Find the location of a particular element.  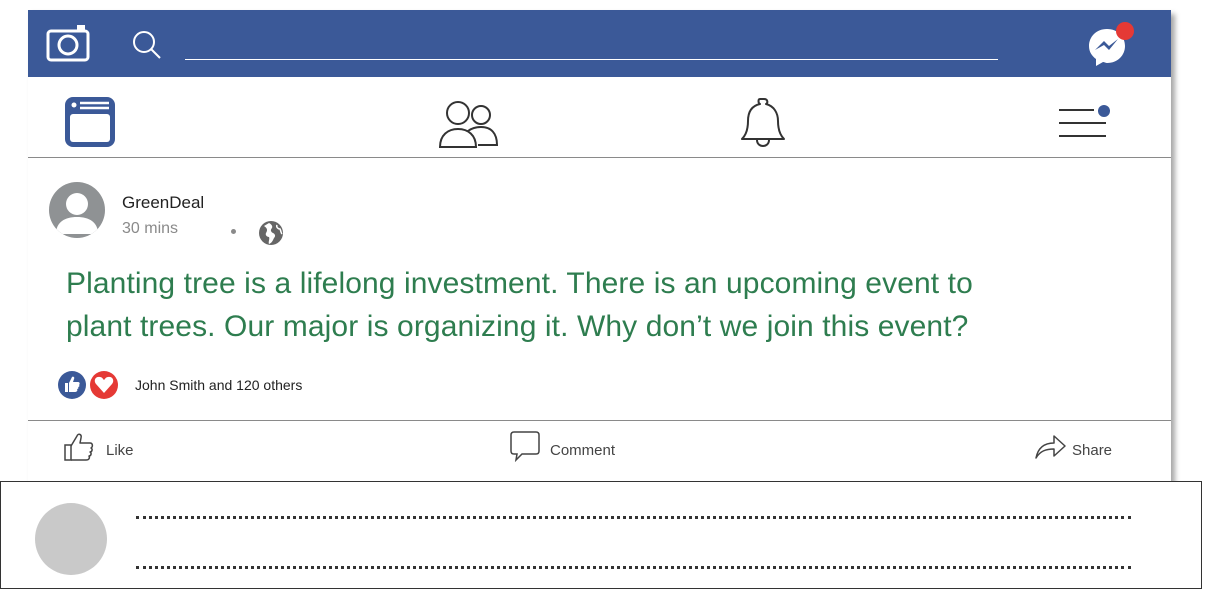

post-header: GreenDeal 30 mins is located at coordinates (599, 204).